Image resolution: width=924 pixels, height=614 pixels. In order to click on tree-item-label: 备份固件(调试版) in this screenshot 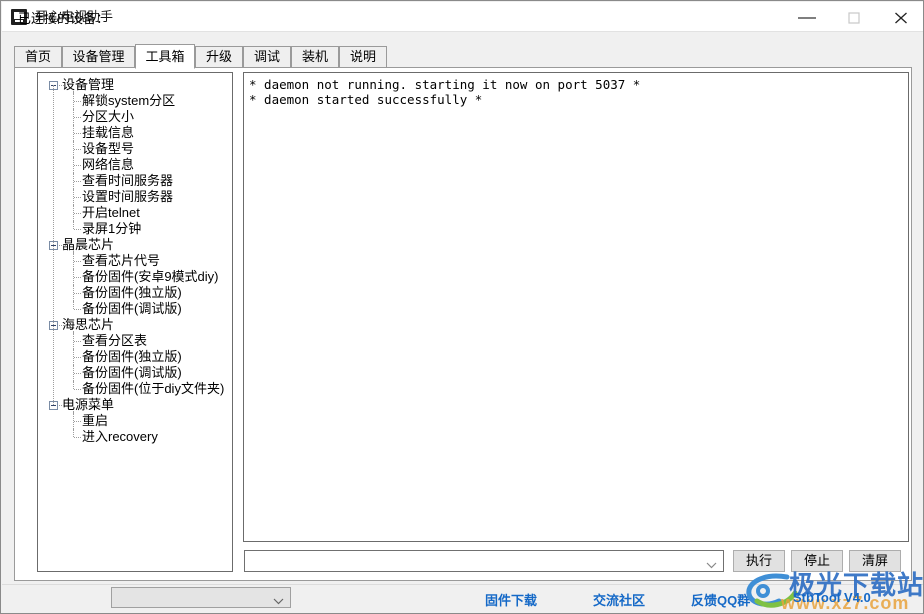, I will do `click(132, 372)`.